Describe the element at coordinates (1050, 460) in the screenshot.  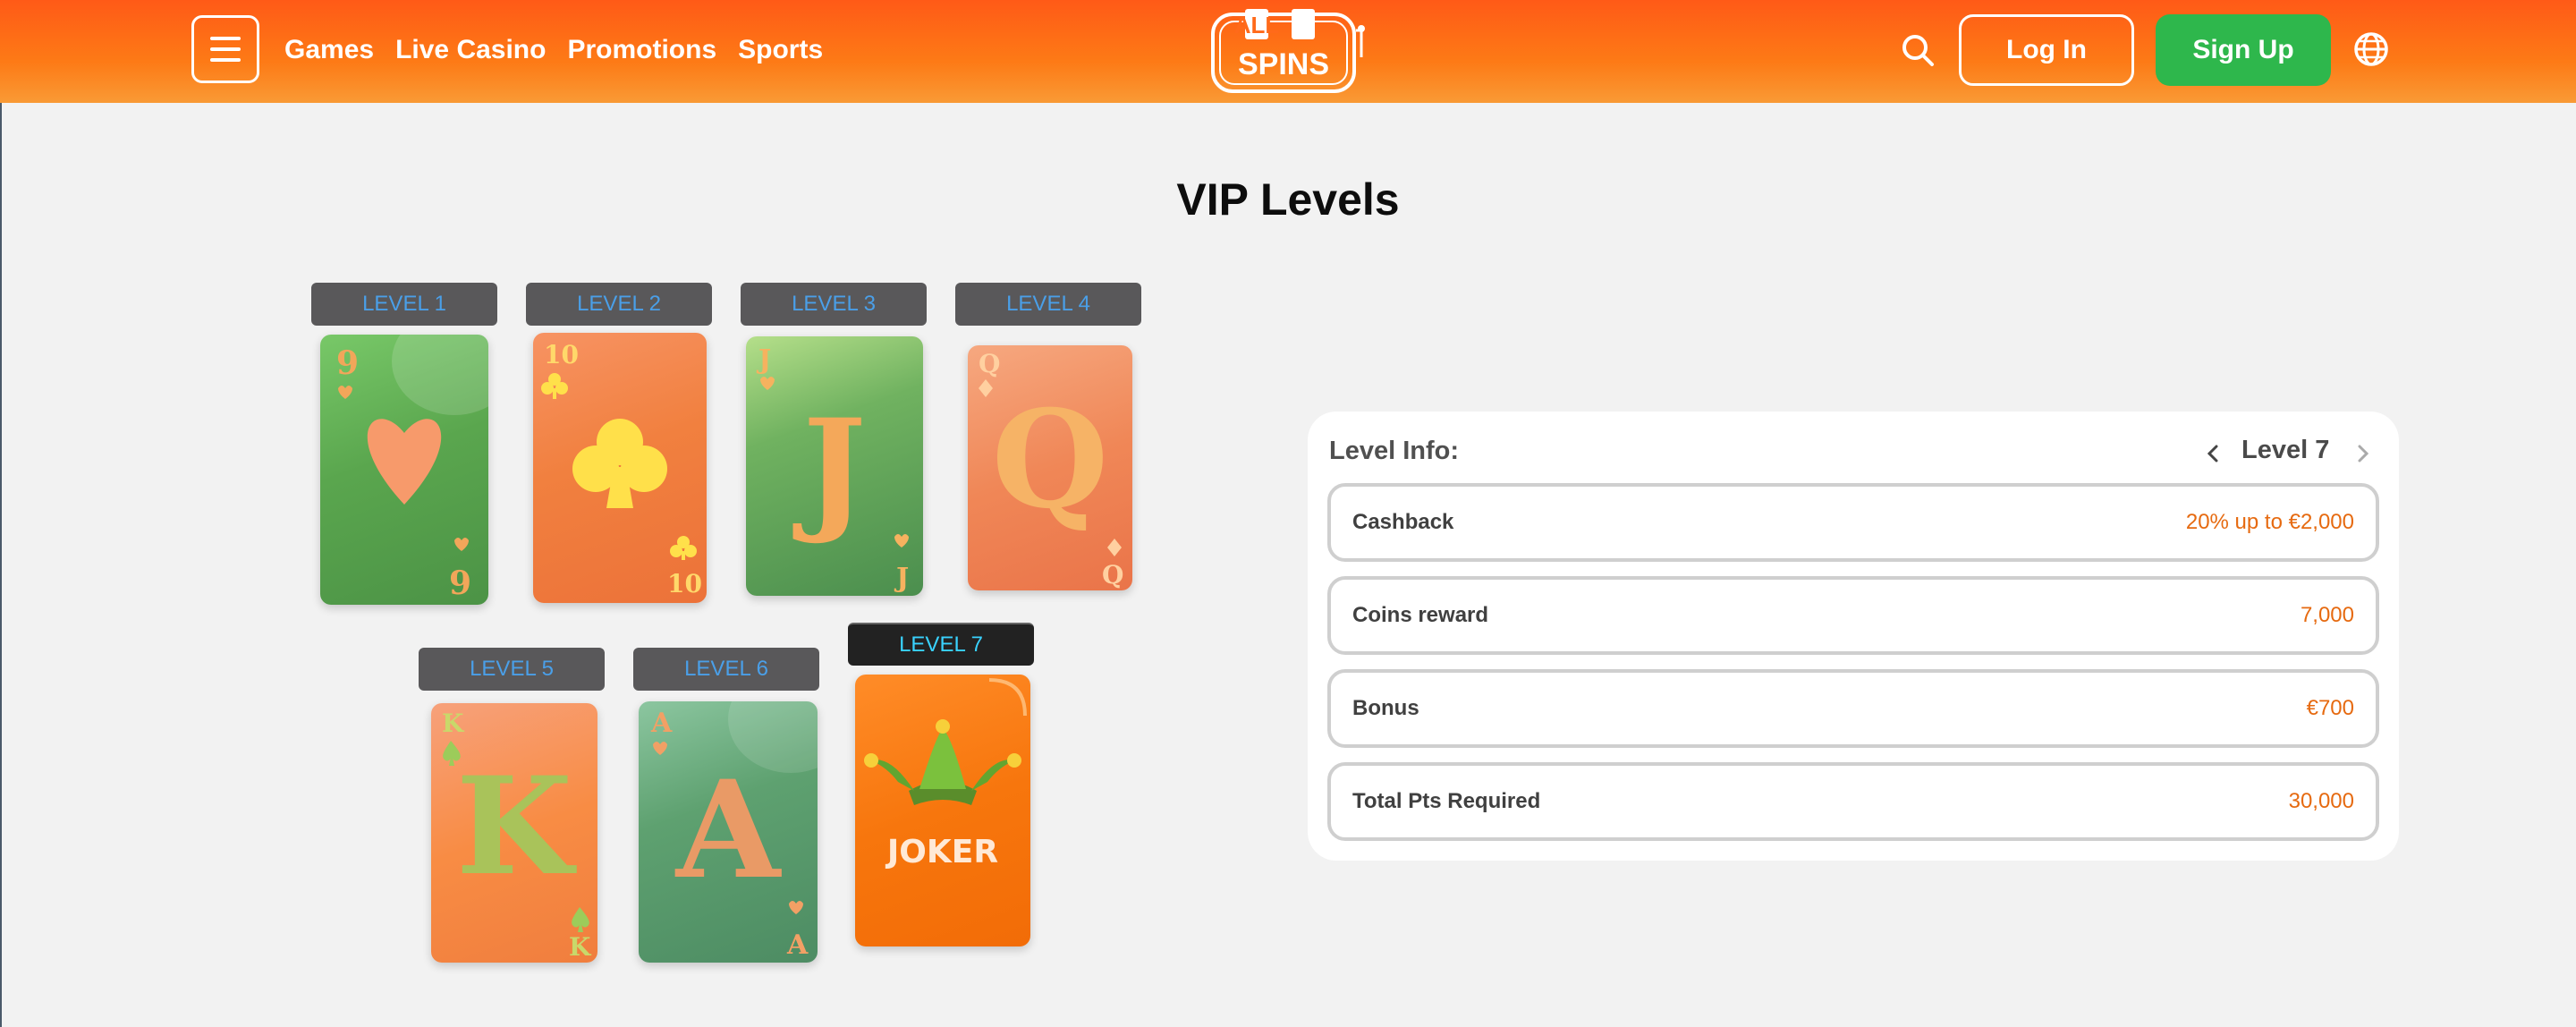
I see `card-center-rank: Q` at that location.